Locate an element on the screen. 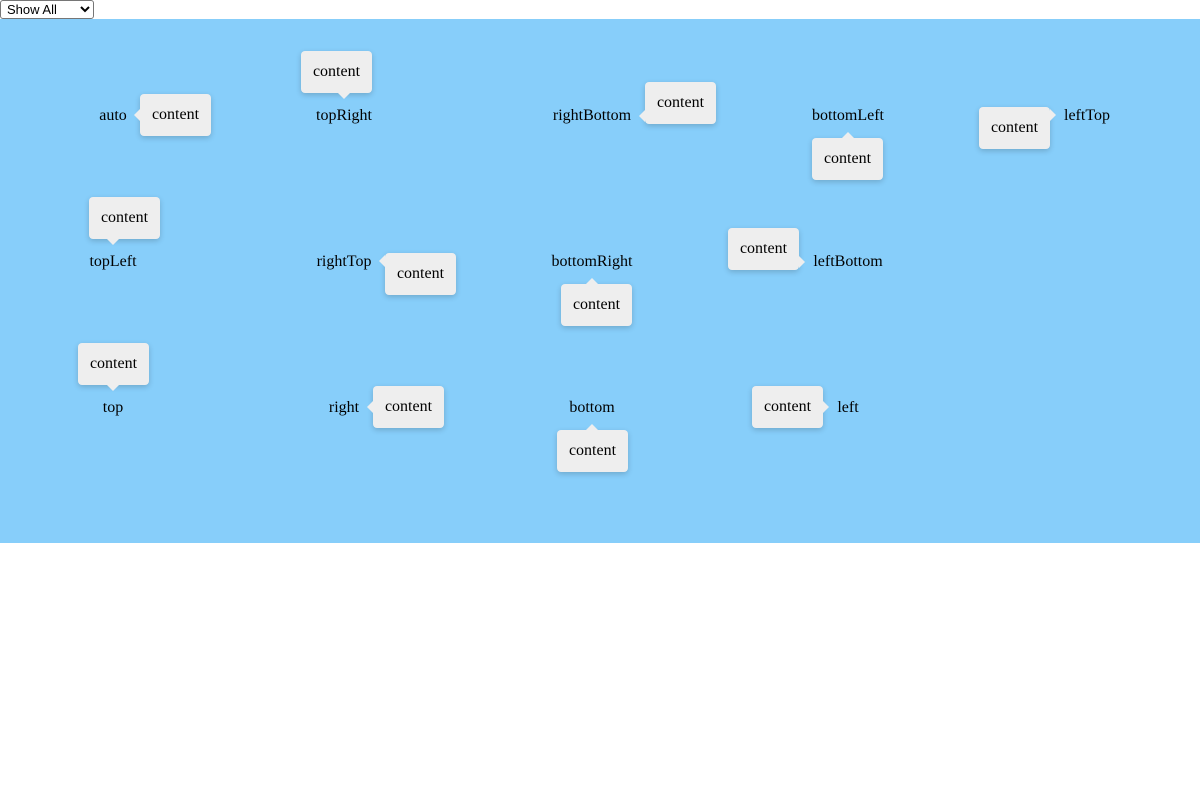 Image resolution: width=1200 pixels, height=800 pixels. anchor-bottom: bottom is located at coordinates (591, 408).